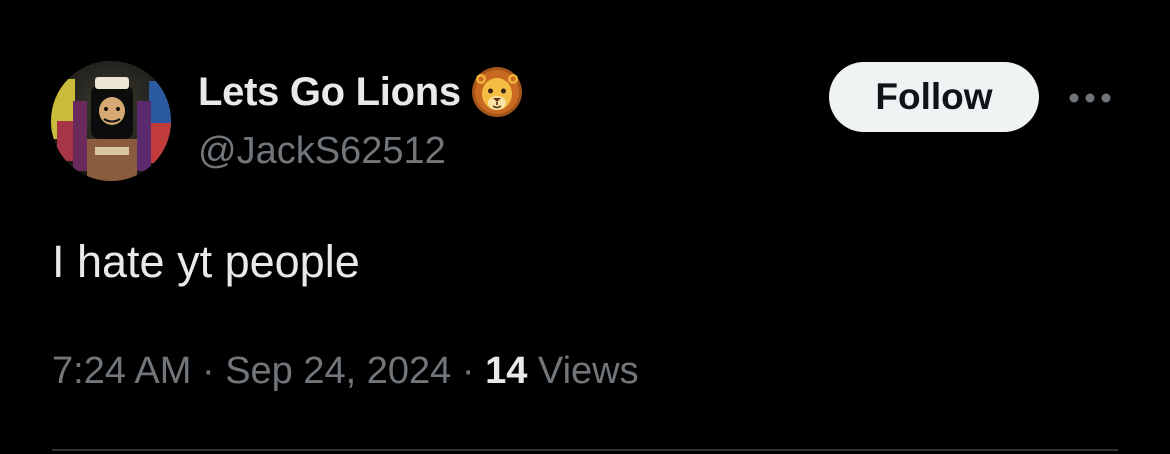 The width and height of the screenshot is (1170, 454). Describe the element at coordinates (934, 97) in the screenshot. I see `follow-button: Follow` at that location.